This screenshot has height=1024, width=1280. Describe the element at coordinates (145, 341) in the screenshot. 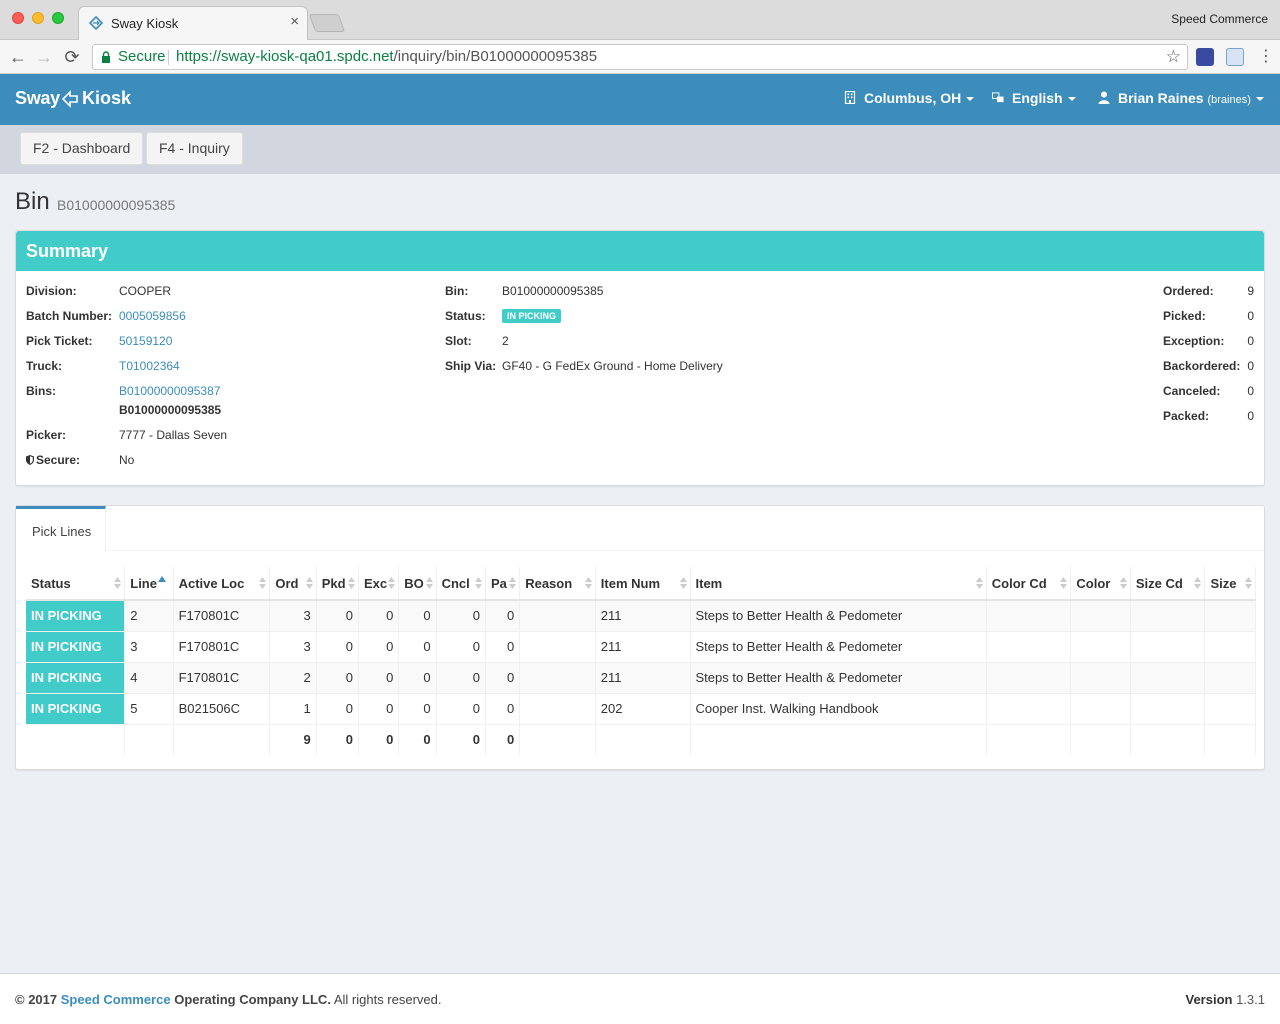

I see `pick-ticket-link: 50159120` at that location.